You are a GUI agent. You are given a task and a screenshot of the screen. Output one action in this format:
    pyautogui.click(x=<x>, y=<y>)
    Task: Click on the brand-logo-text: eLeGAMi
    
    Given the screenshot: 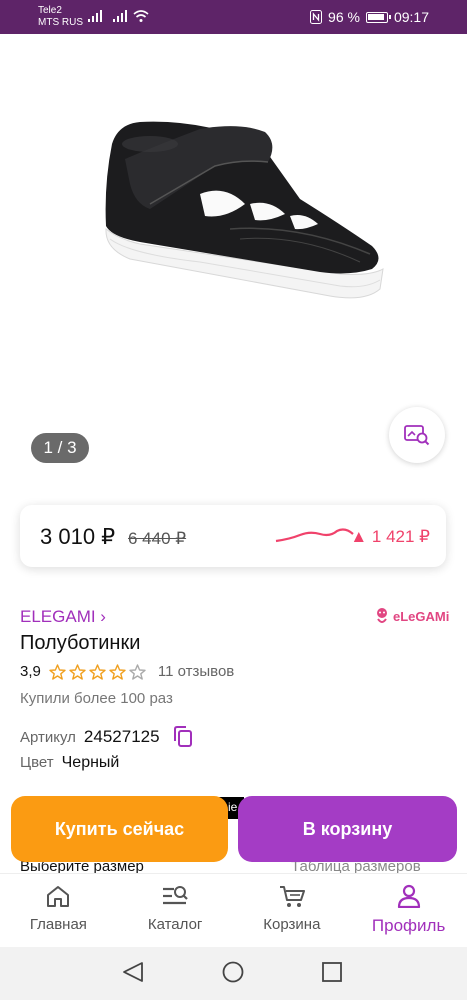 What is the action you would take?
    pyautogui.click(x=421, y=616)
    